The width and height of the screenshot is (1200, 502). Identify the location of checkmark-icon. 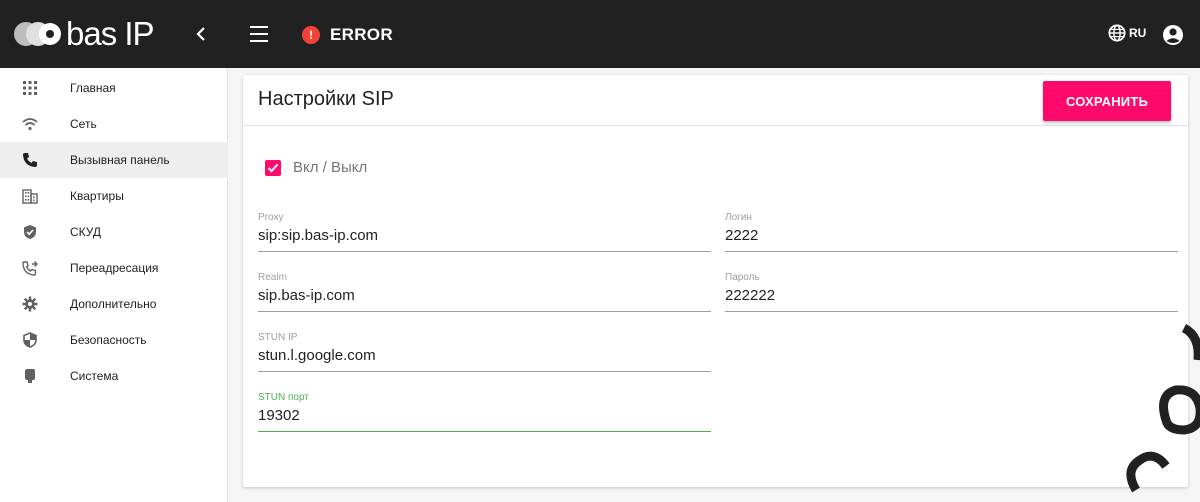
(273, 167).